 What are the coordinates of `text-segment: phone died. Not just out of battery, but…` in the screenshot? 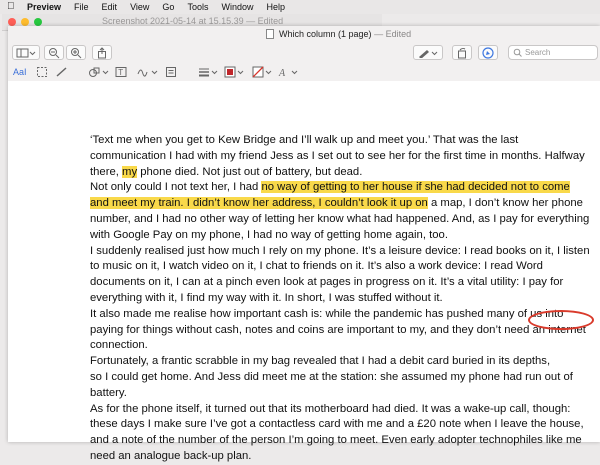 It's located at (249, 172).